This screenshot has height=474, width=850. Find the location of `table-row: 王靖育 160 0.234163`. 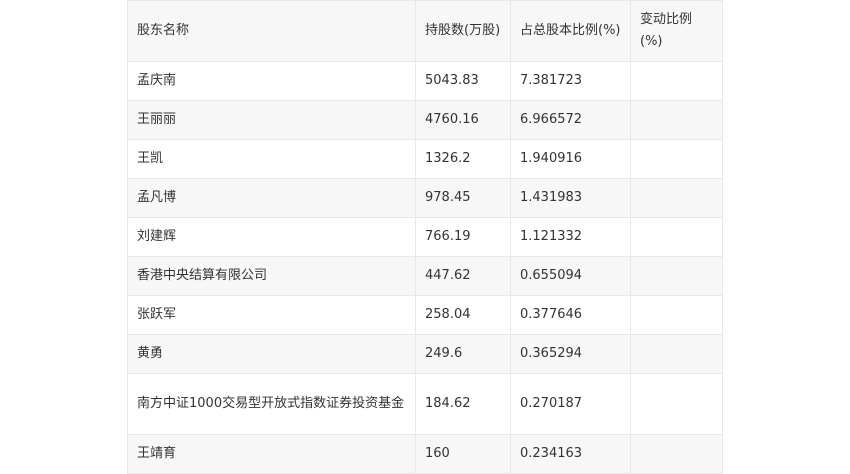

table-row: 王靖育 160 0.234163 is located at coordinates (425, 454).